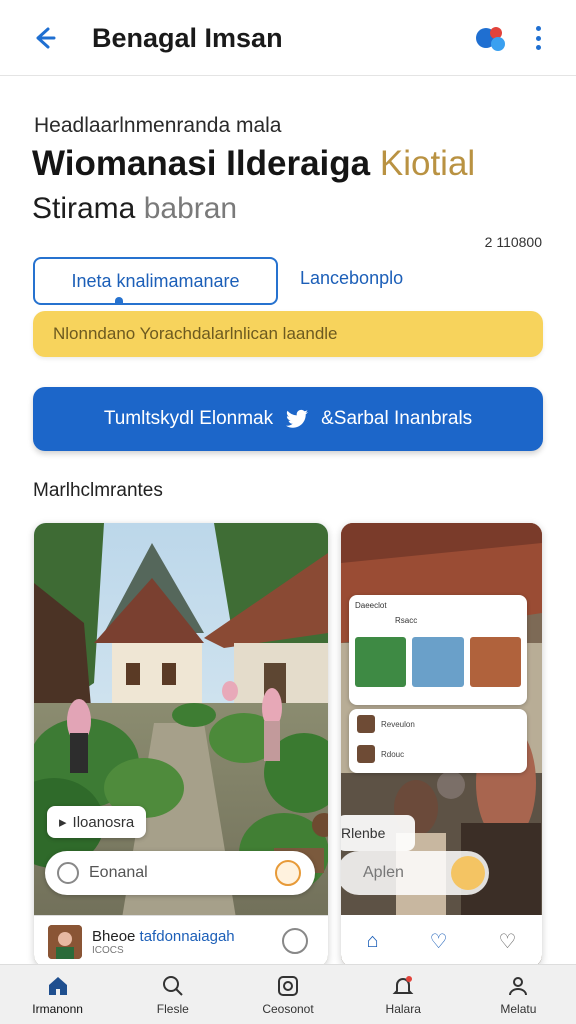 This screenshot has height=1024, width=576. What do you see at coordinates (397, 418) in the screenshot?
I see `cta-label-right: &Sarbal Inanbrals` at bounding box center [397, 418].